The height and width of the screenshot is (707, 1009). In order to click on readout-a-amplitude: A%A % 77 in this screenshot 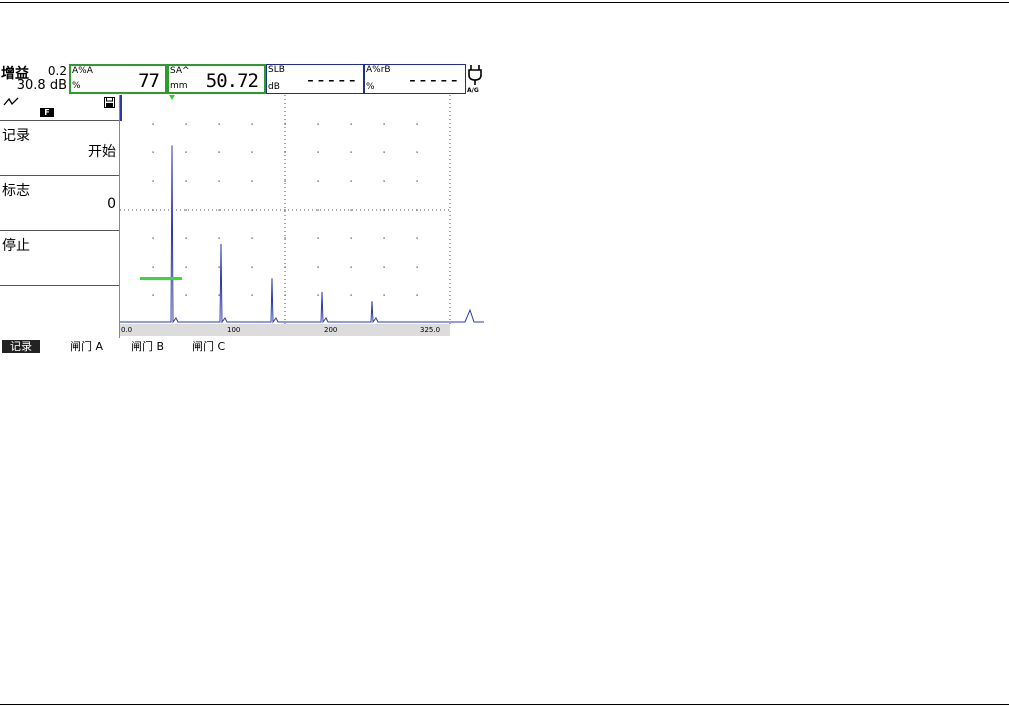, I will do `click(118, 79)`.